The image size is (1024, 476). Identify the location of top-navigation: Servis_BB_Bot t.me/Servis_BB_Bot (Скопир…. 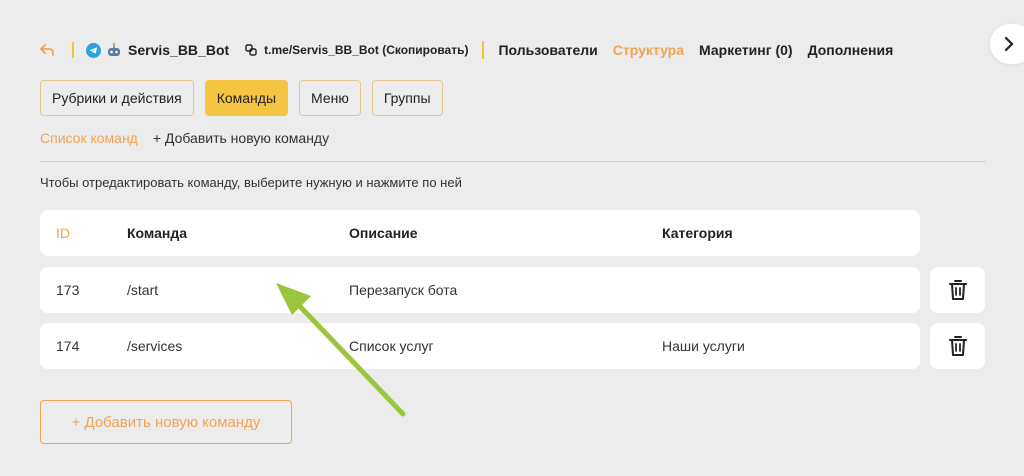
(505, 50).